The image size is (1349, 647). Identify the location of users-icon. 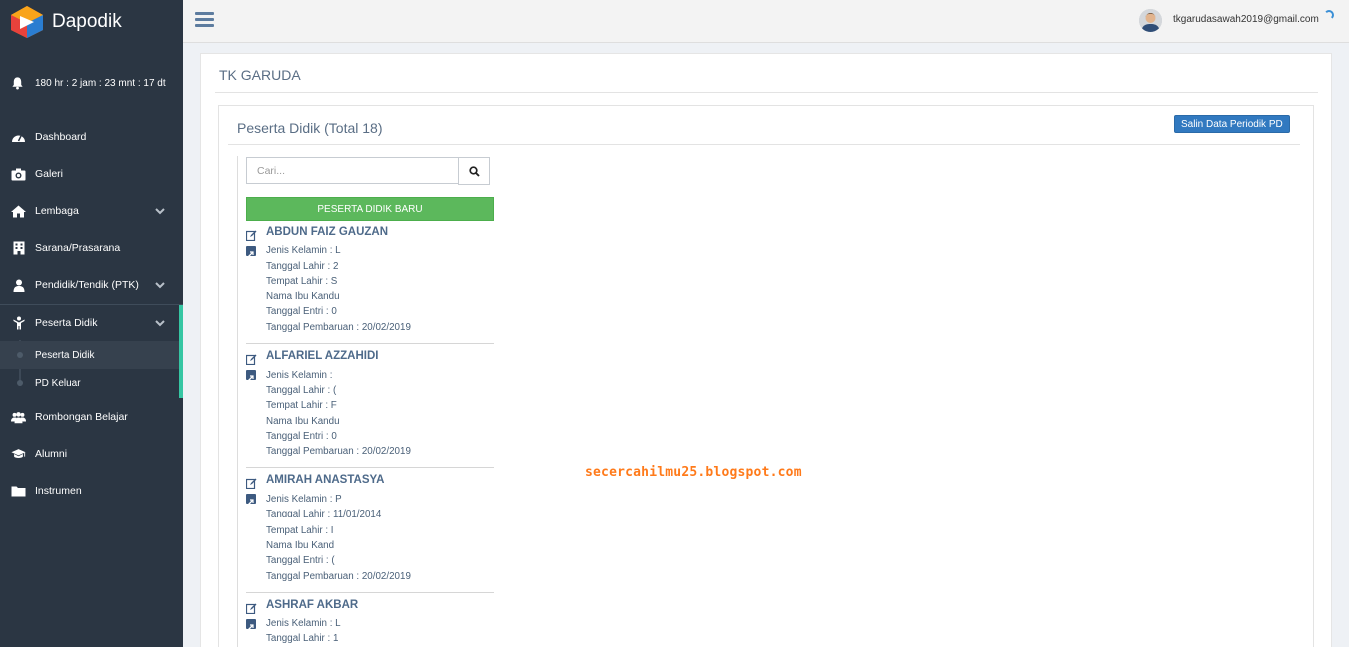
(18, 417).